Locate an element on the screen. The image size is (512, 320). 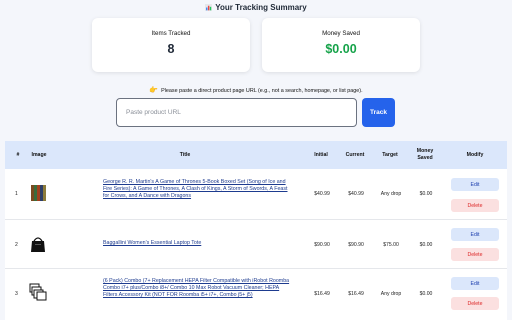
current-price: $40.99 is located at coordinates (356, 194).